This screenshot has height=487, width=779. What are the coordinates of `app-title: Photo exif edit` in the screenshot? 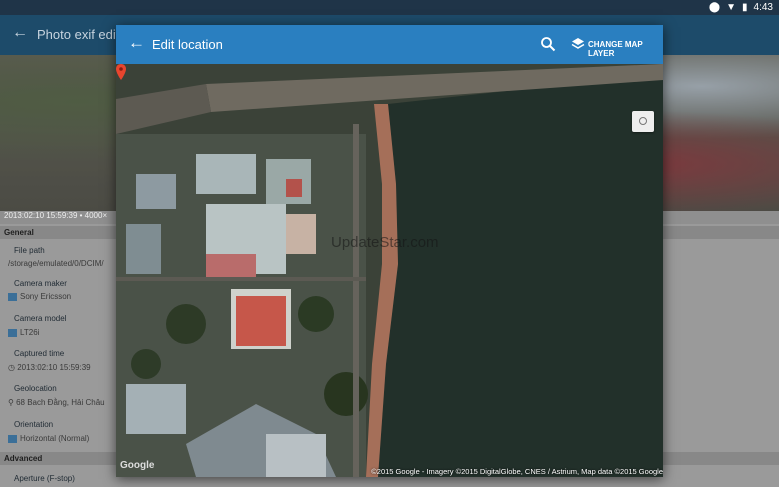 It's located at (78, 34).